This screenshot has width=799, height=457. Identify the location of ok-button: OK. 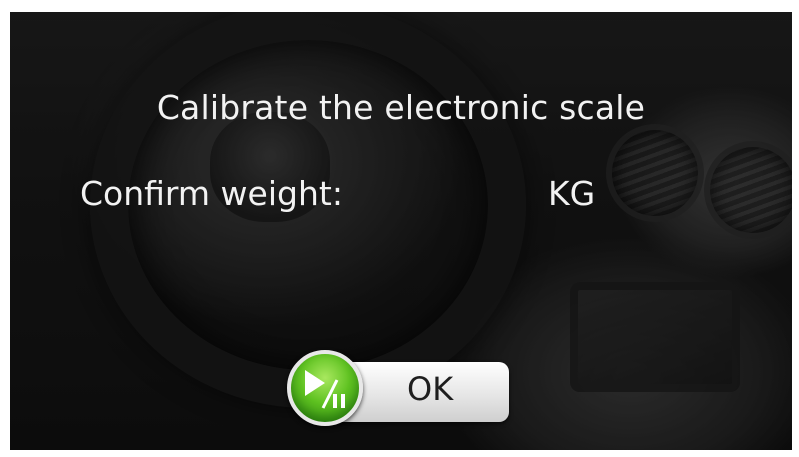
(399, 389).